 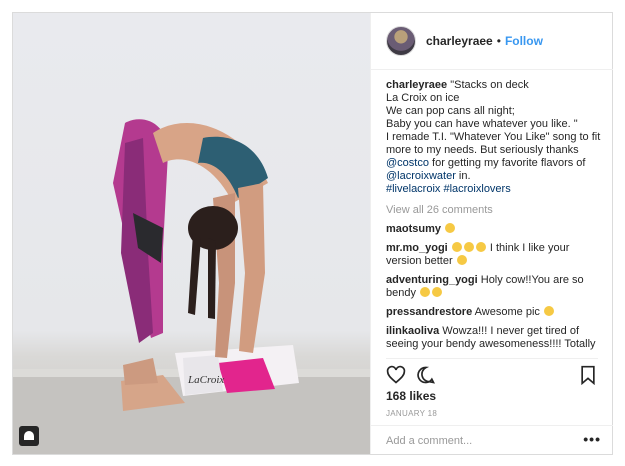 What do you see at coordinates (429, 312) in the screenshot?
I see `comment-username: pressandrestore` at bounding box center [429, 312].